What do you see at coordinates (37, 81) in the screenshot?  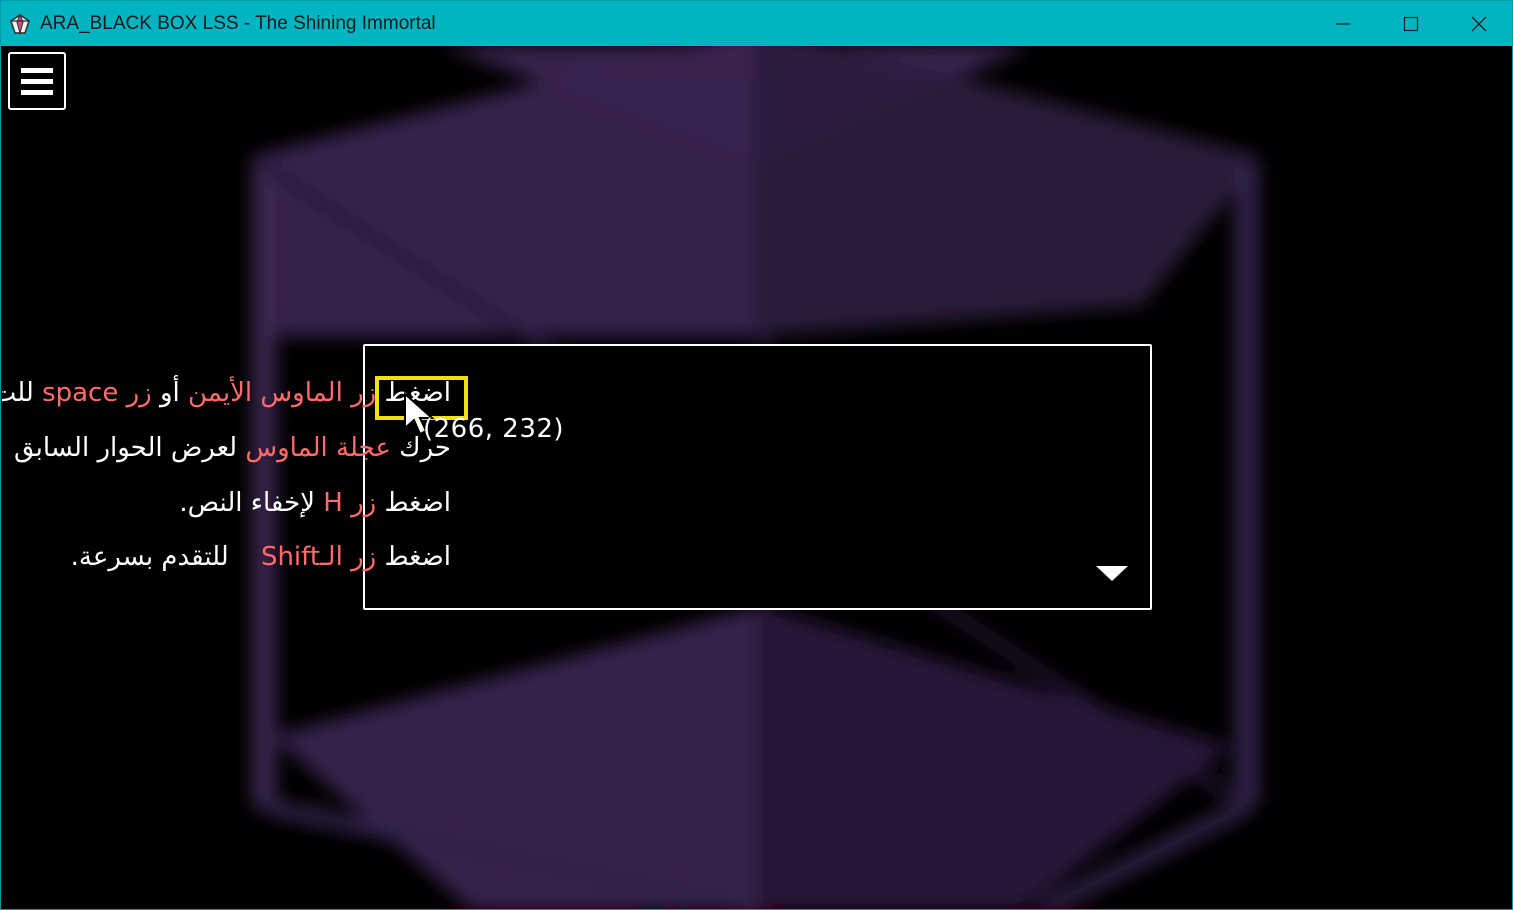 I see `menu-button` at bounding box center [37, 81].